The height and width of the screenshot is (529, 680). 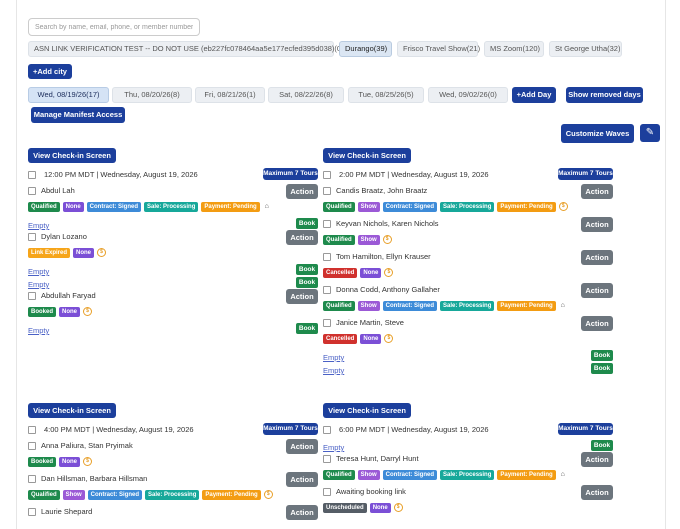 I want to click on customize-waves-button: Customize Waves, so click(x=597, y=133).